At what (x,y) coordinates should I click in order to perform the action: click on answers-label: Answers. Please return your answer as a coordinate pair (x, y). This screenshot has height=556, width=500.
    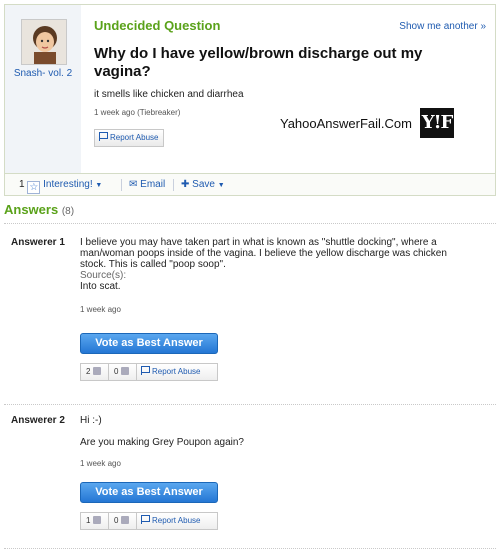
    Looking at the image, I should click on (31, 209).